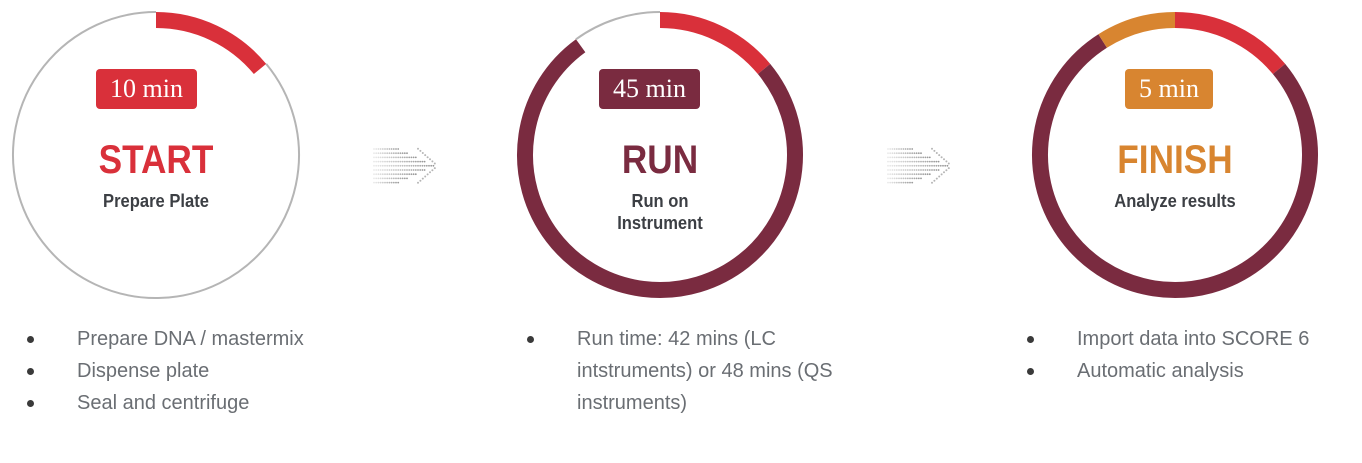 The height and width of the screenshot is (463, 1362). I want to click on time-badge-finish: 5 min, so click(1169, 89).